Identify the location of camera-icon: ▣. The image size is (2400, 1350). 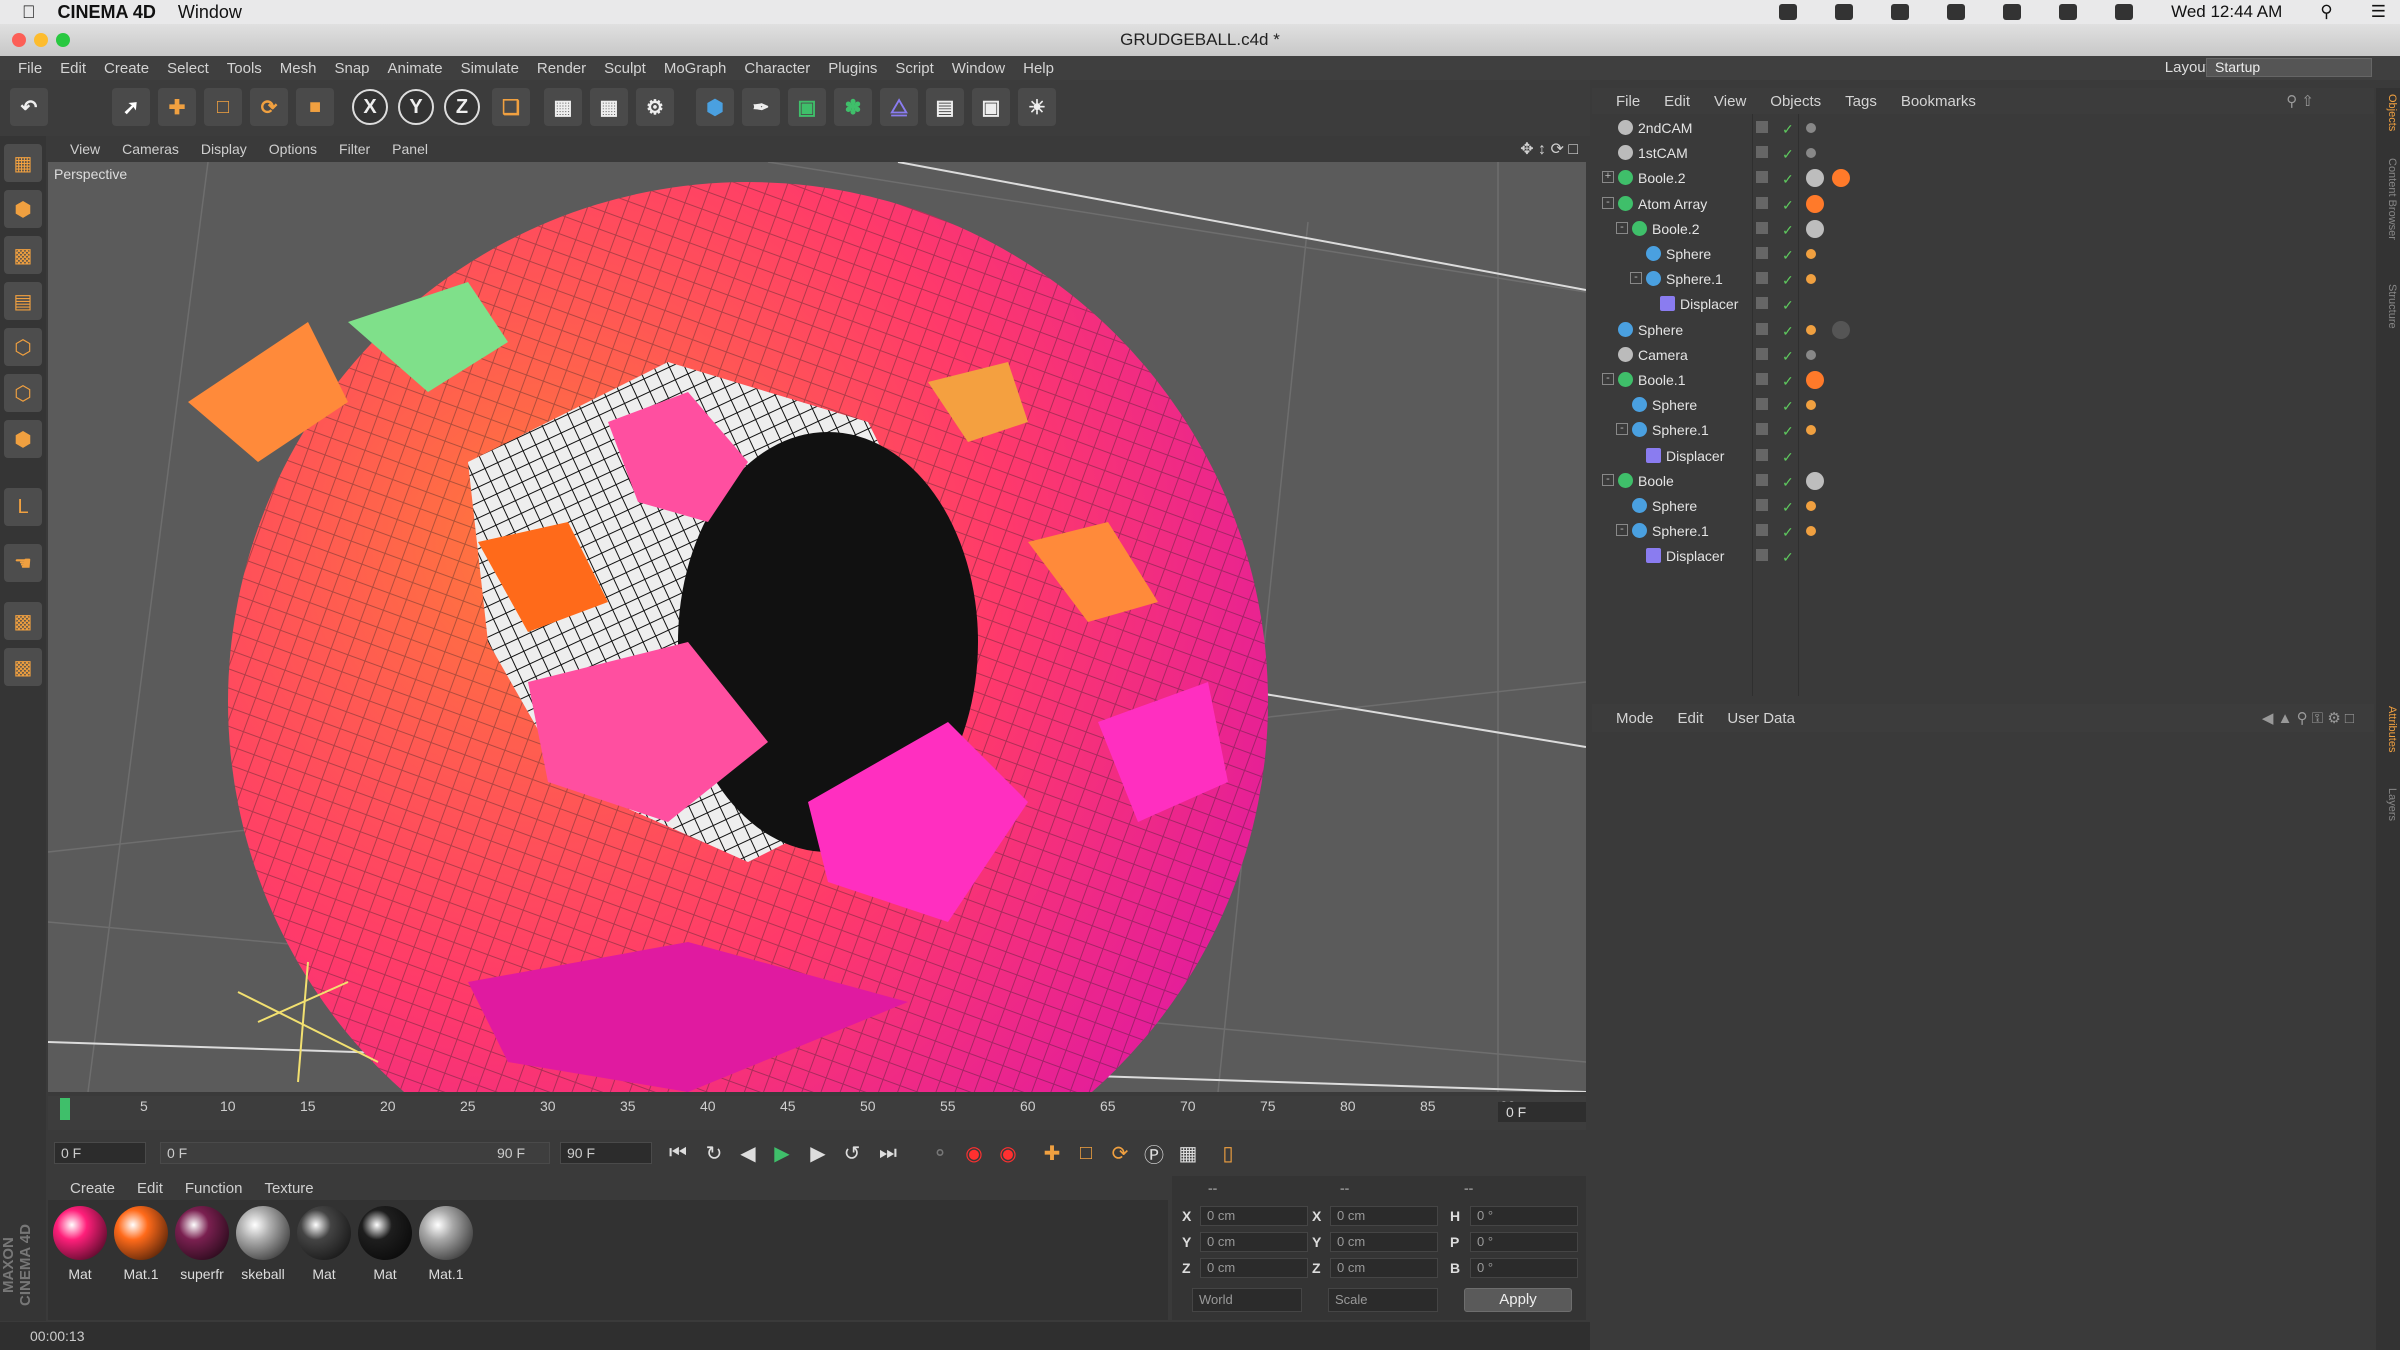
(991, 107).